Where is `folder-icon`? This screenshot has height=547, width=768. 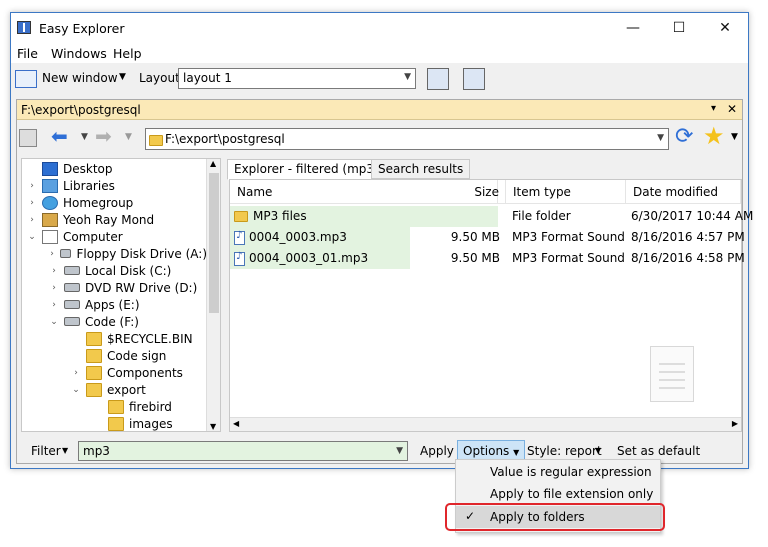
folder-icon is located at coordinates (94, 338).